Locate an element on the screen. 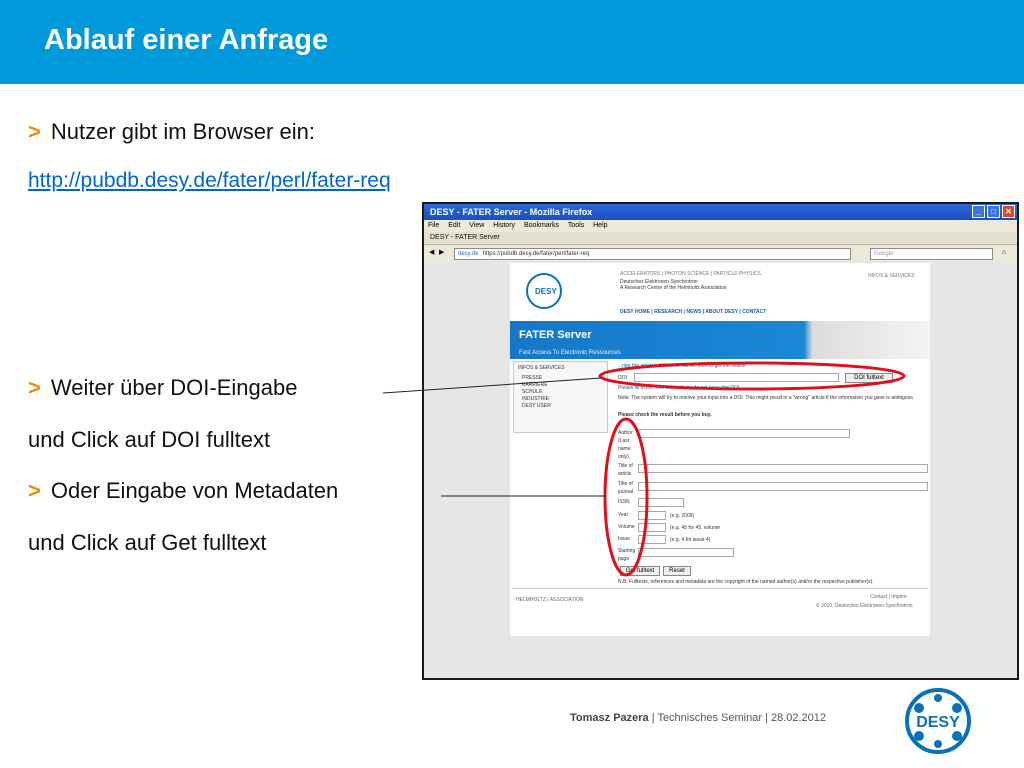 Image resolution: width=1024 pixels, height=768 pixels. bullet-2: > Weiter über DOI-Eingabe is located at coordinates (162, 388).